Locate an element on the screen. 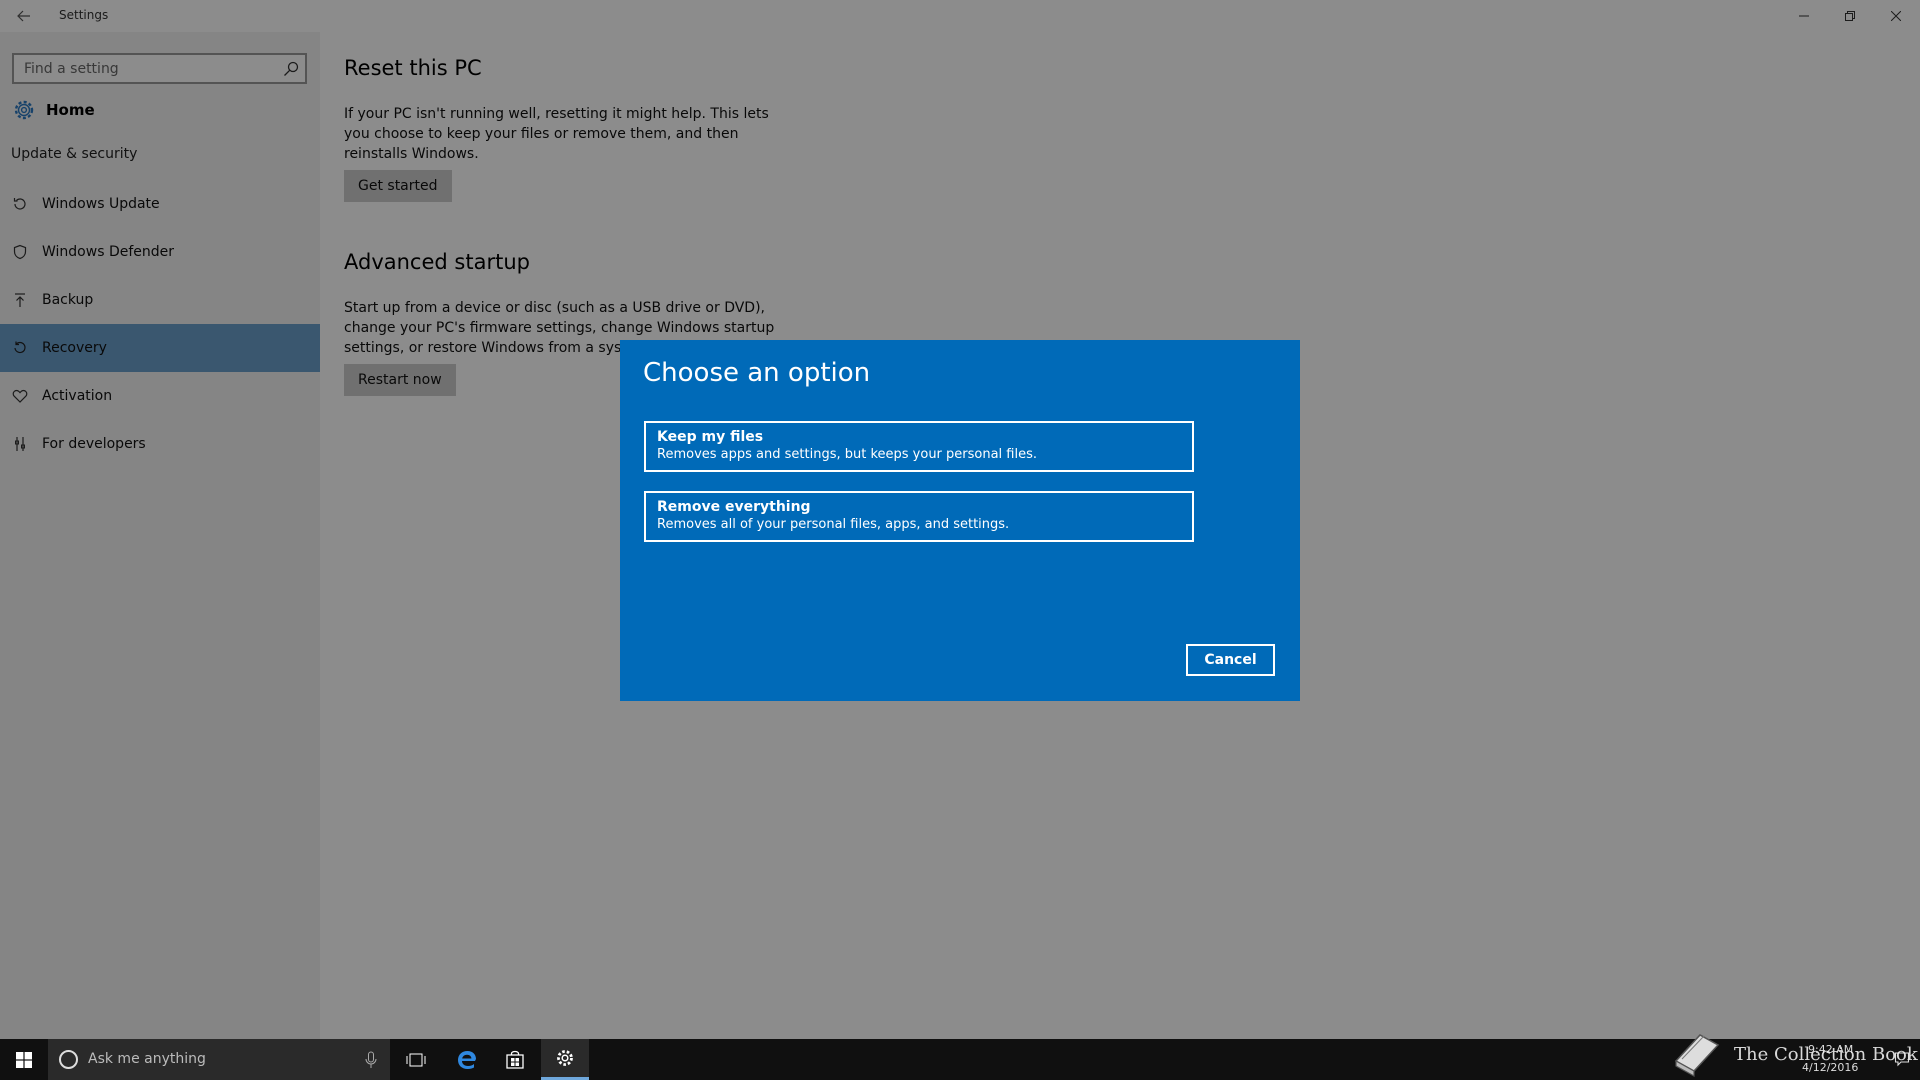 The image size is (1920, 1080). watermark-text: The Collection Book is located at coordinates (1826, 1054).